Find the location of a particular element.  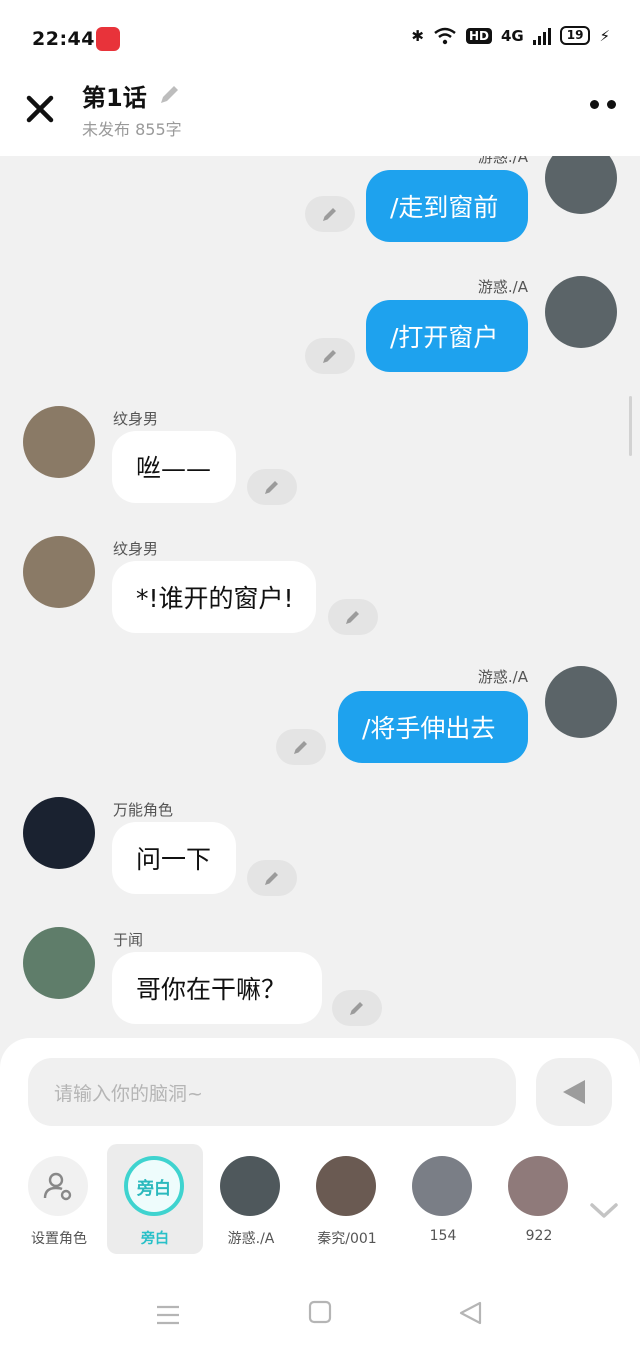

publish-status: 未发布 855字 is located at coordinates (132, 129).